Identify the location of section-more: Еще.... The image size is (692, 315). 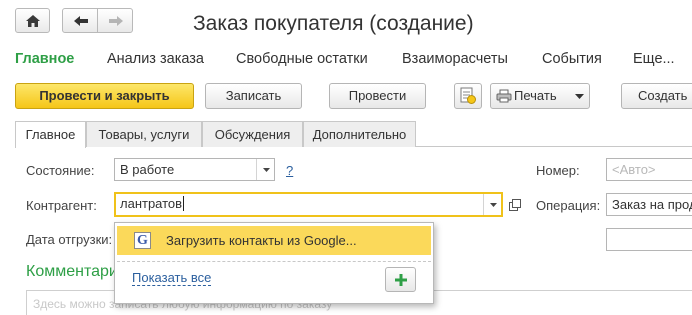
(654, 59).